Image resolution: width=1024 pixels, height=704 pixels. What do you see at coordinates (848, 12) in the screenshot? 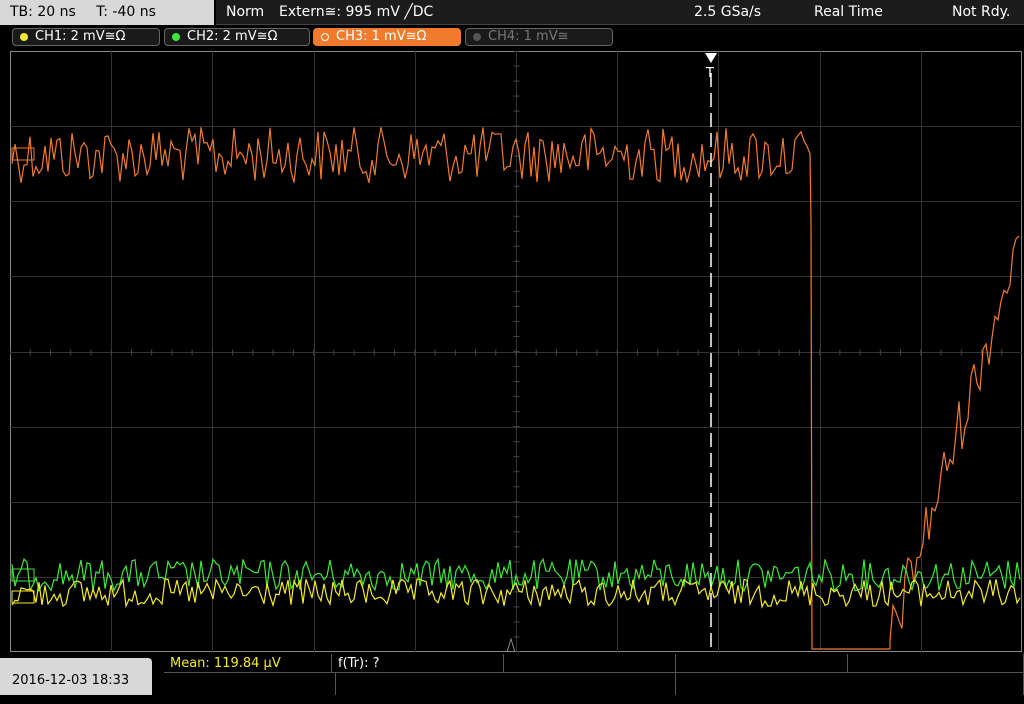
I see `acquisition-mode: Real Time` at bounding box center [848, 12].